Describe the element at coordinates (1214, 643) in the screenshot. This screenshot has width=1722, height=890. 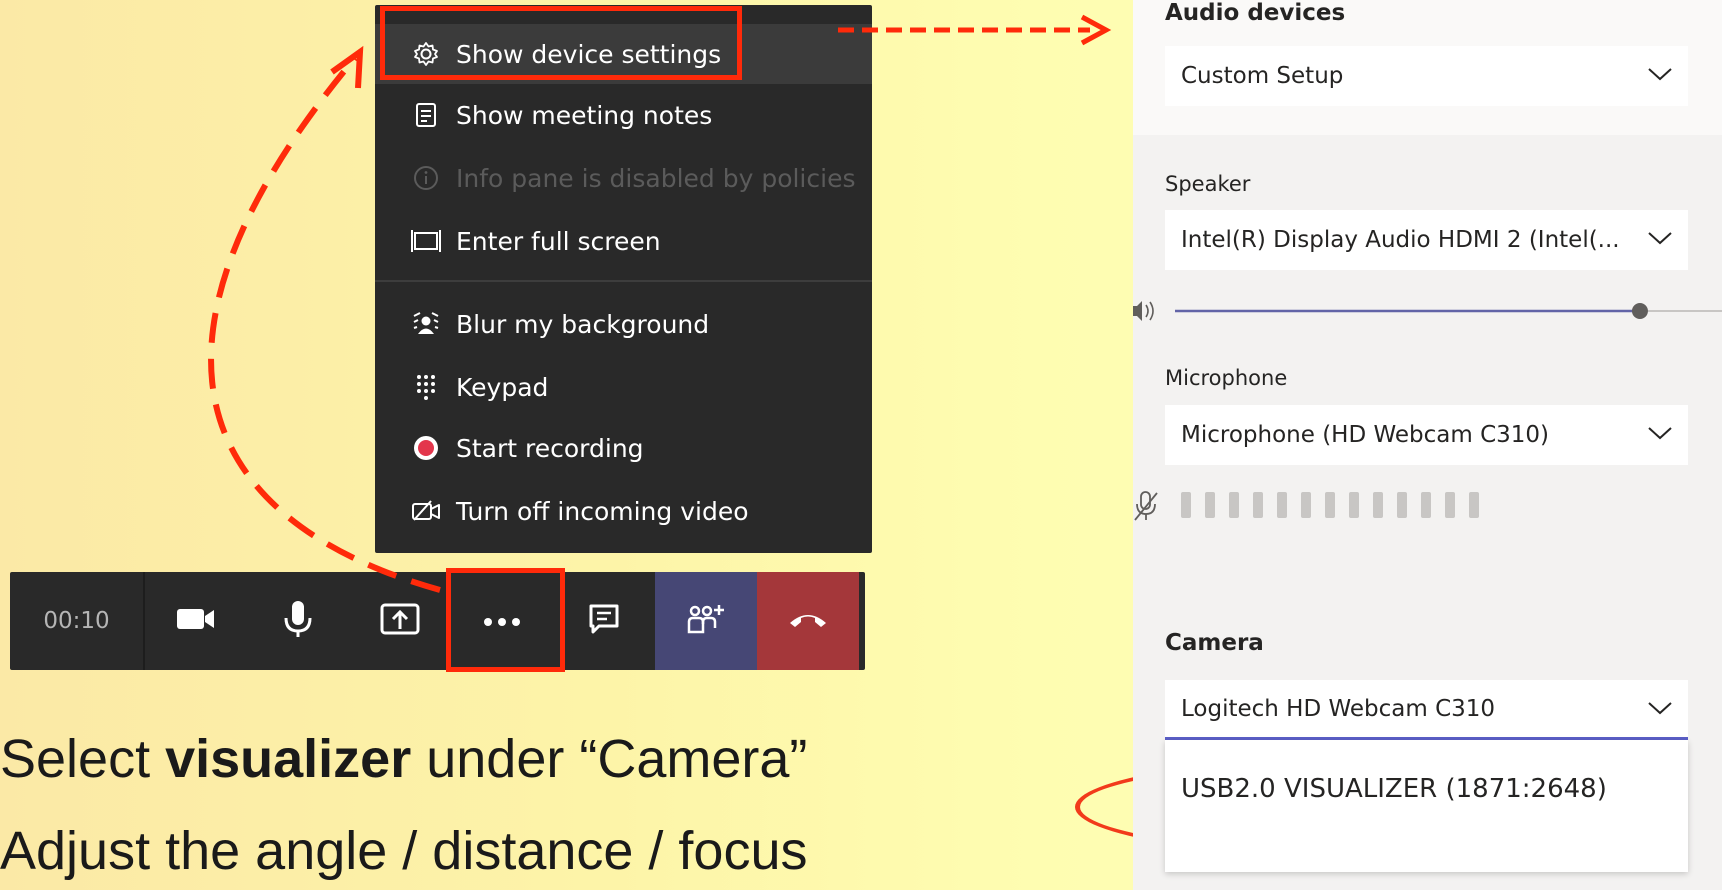
I see `camera-label: Camera` at that location.